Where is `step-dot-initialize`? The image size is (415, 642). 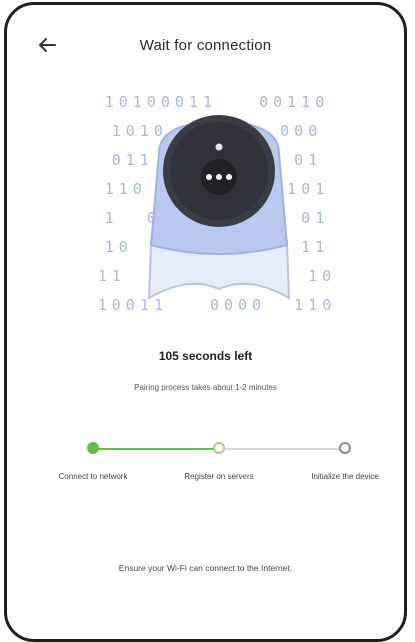 step-dot-initialize is located at coordinates (345, 448).